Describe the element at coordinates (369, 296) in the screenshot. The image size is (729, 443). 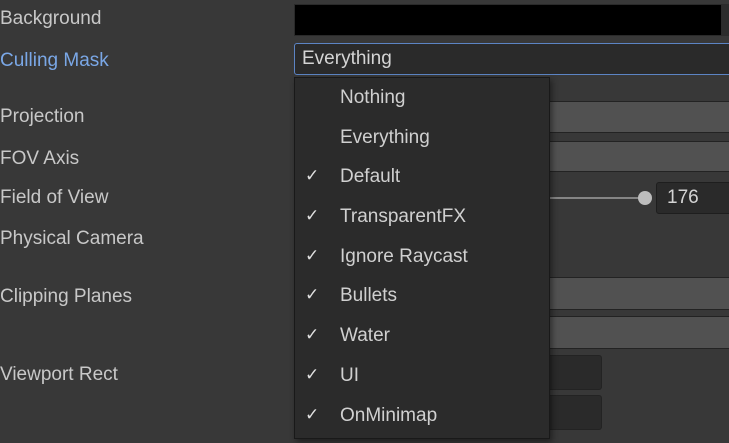
I see `menu-item-label: Bullets` at that location.